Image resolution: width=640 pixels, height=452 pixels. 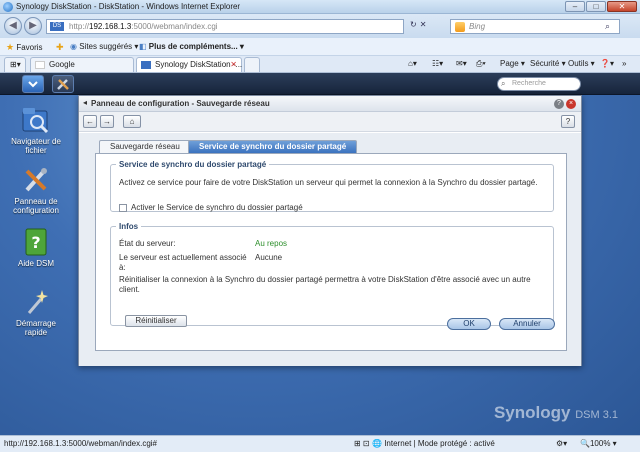 I want to click on dsm-main-menu-button, so click(x=33, y=84).